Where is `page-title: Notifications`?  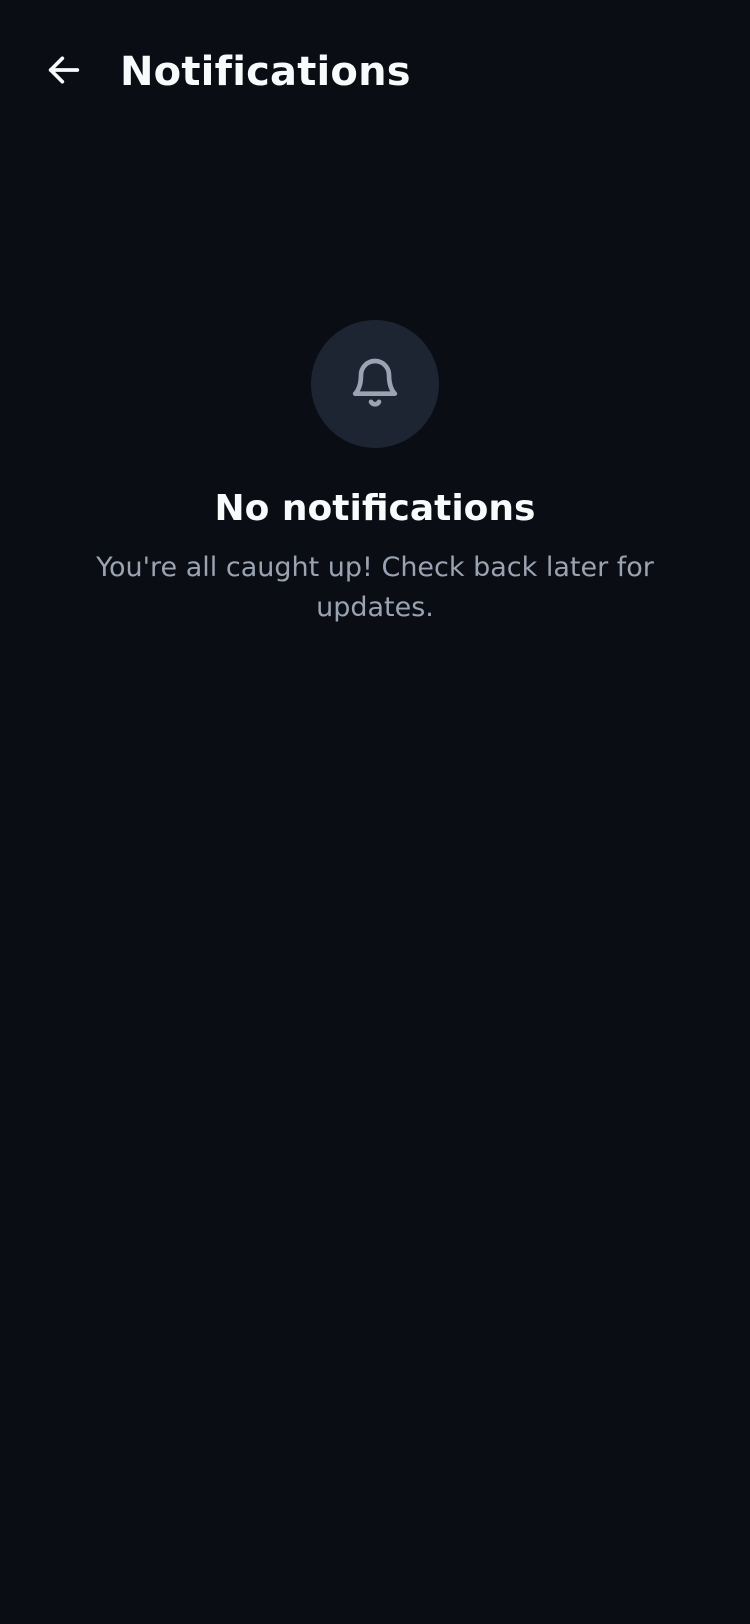 page-title: Notifications is located at coordinates (265, 72).